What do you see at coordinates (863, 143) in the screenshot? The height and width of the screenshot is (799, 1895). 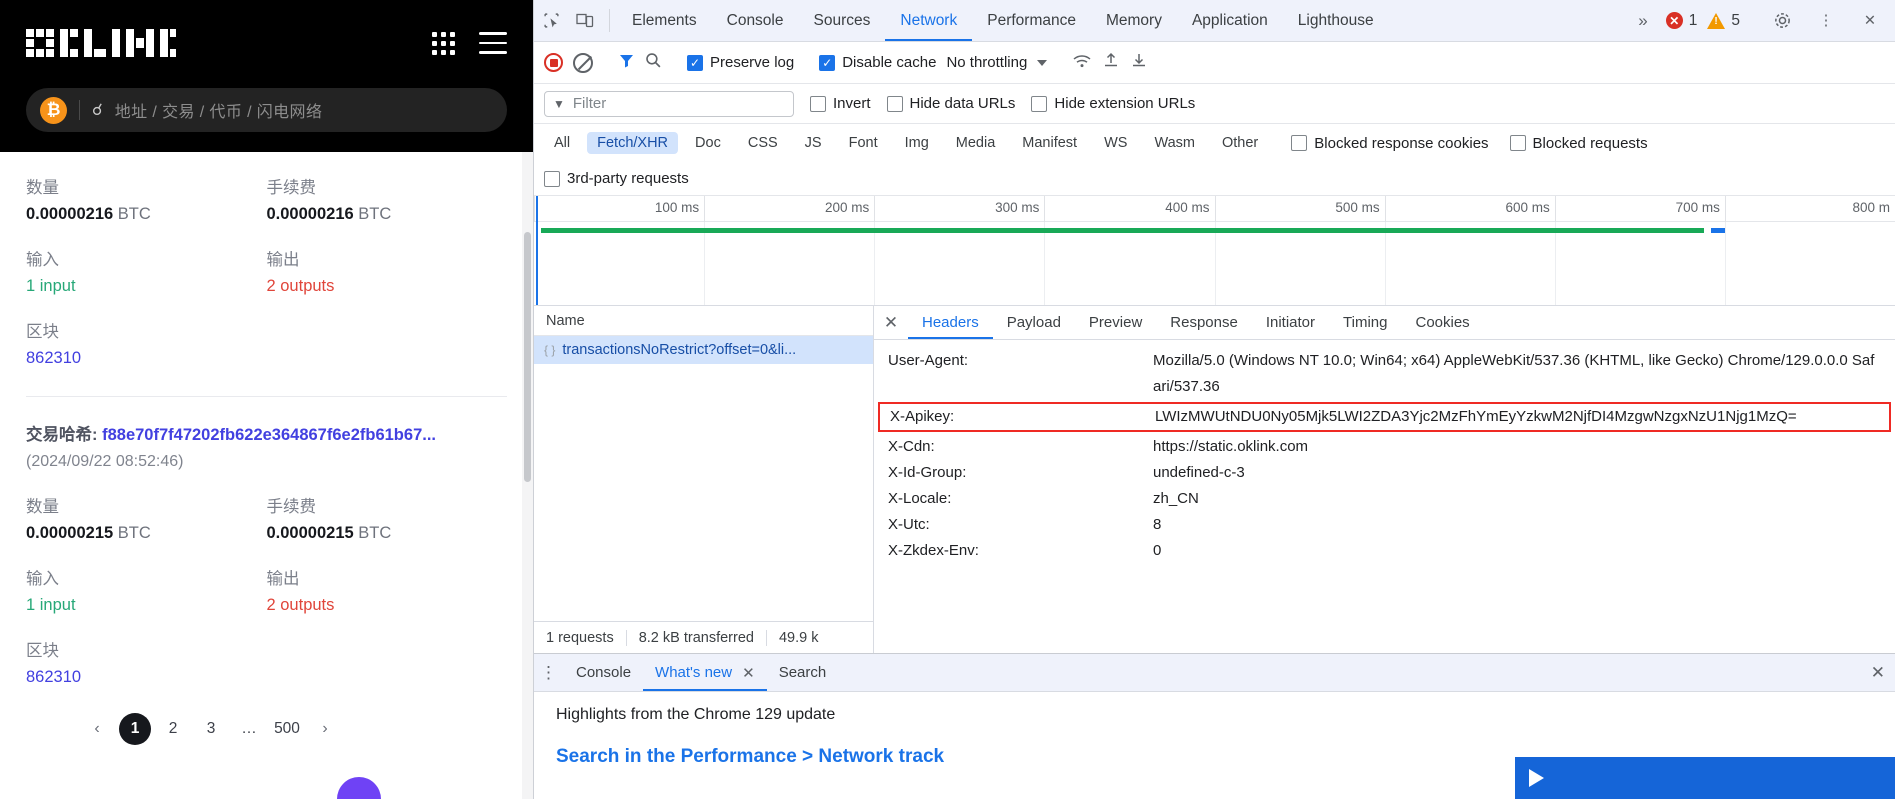 I see `type-filter-font: Font` at bounding box center [863, 143].